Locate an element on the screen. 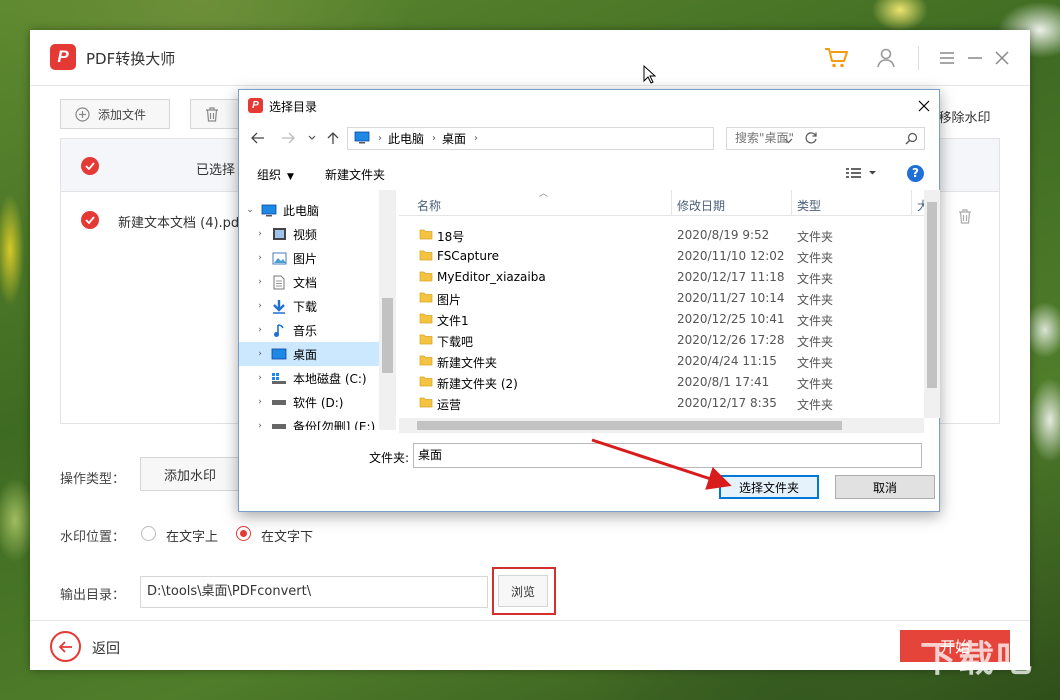 The height and width of the screenshot is (700, 1060). minimize-icon is located at coordinates (975, 58).